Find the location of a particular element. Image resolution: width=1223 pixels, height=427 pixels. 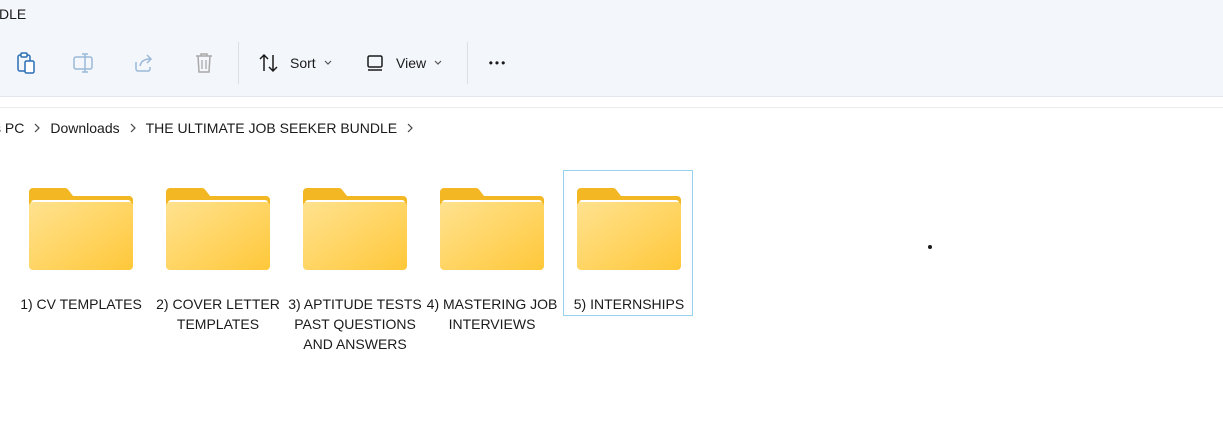

folder-name: 2) COVER LETTER TEMPLATES is located at coordinates (218, 314).